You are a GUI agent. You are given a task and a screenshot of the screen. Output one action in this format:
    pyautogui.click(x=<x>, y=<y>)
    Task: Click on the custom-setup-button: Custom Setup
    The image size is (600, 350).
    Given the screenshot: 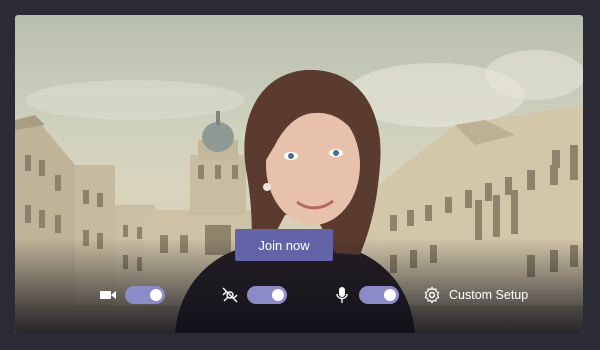 What is the action you would take?
    pyautogui.click(x=474, y=295)
    